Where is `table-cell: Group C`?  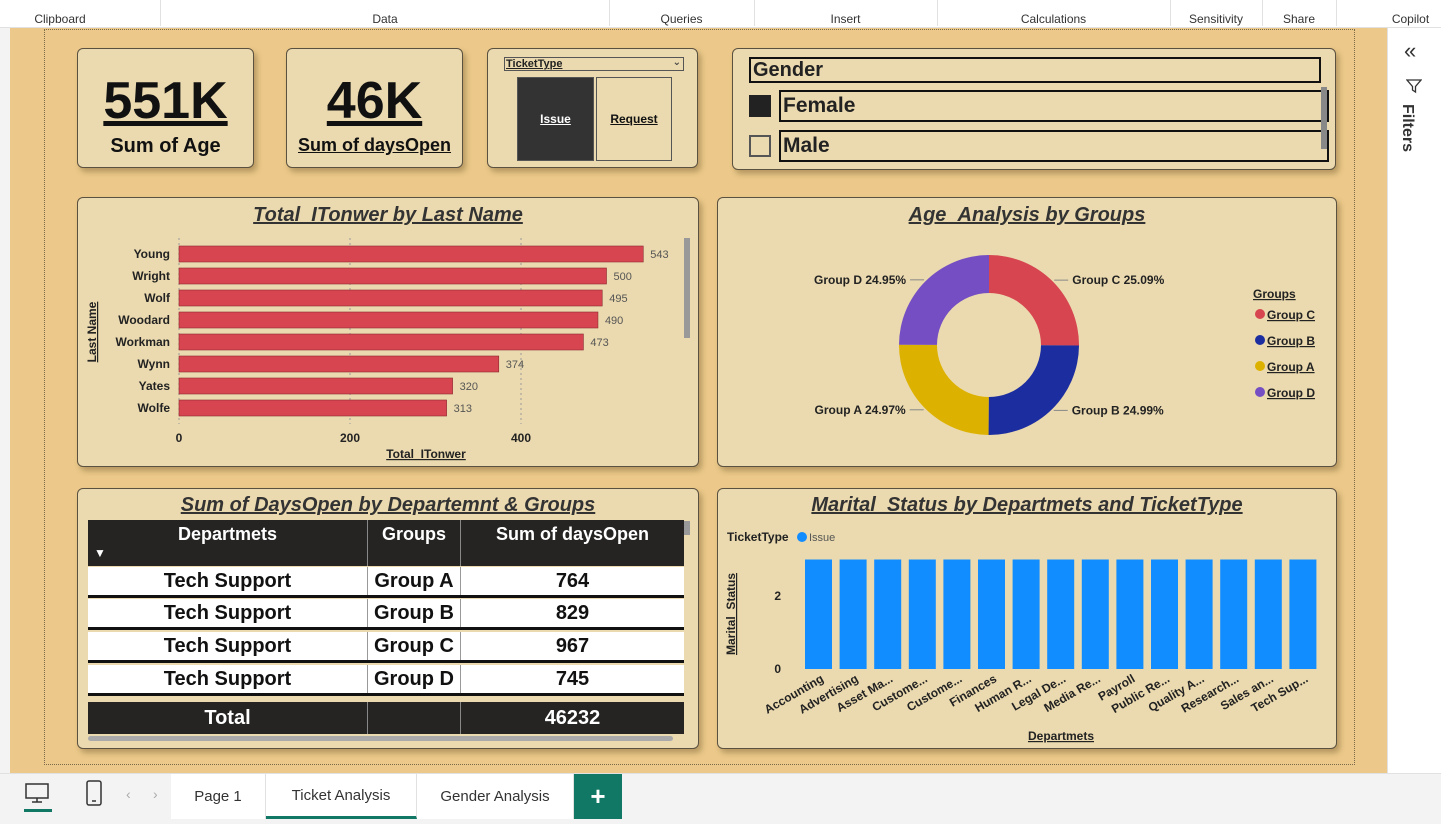
table-cell: Group C is located at coordinates (414, 646).